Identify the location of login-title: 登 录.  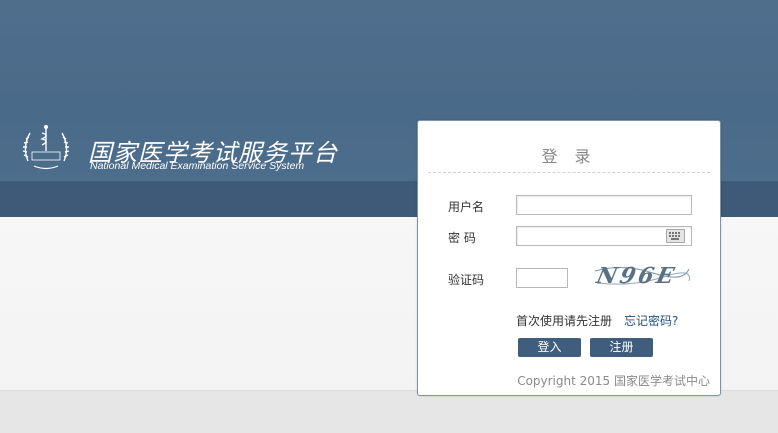
(569, 156).